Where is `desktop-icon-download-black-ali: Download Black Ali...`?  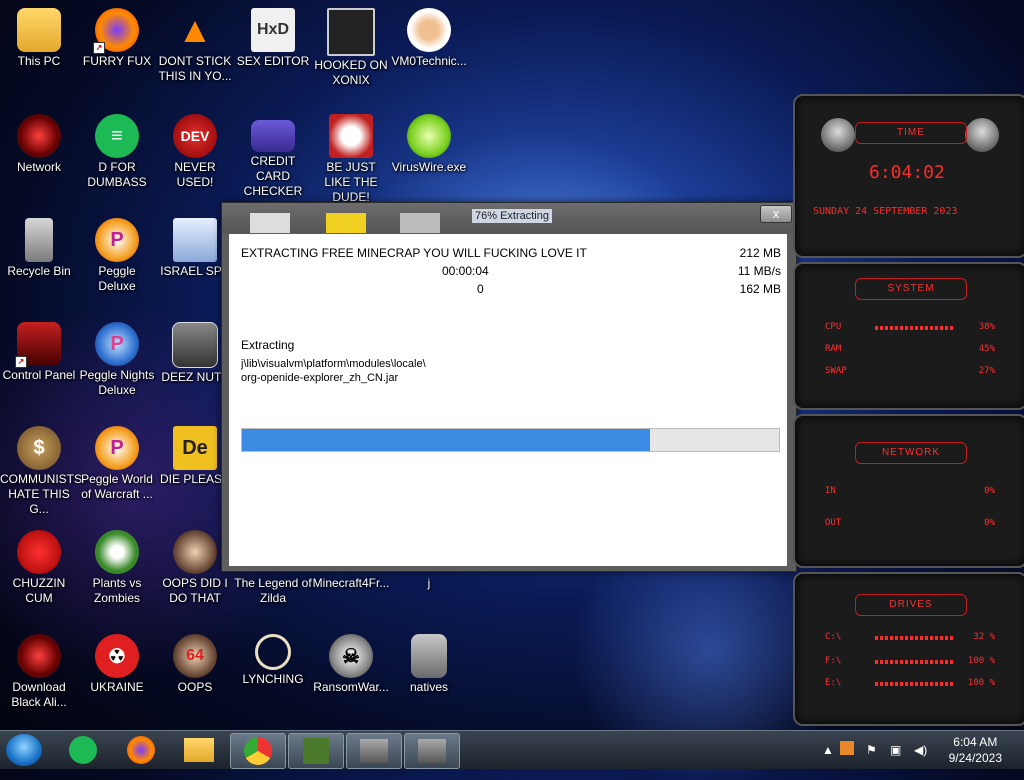
desktop-icon-download-black-ali: Download Black Ali... is located at coordinates (39, 670).